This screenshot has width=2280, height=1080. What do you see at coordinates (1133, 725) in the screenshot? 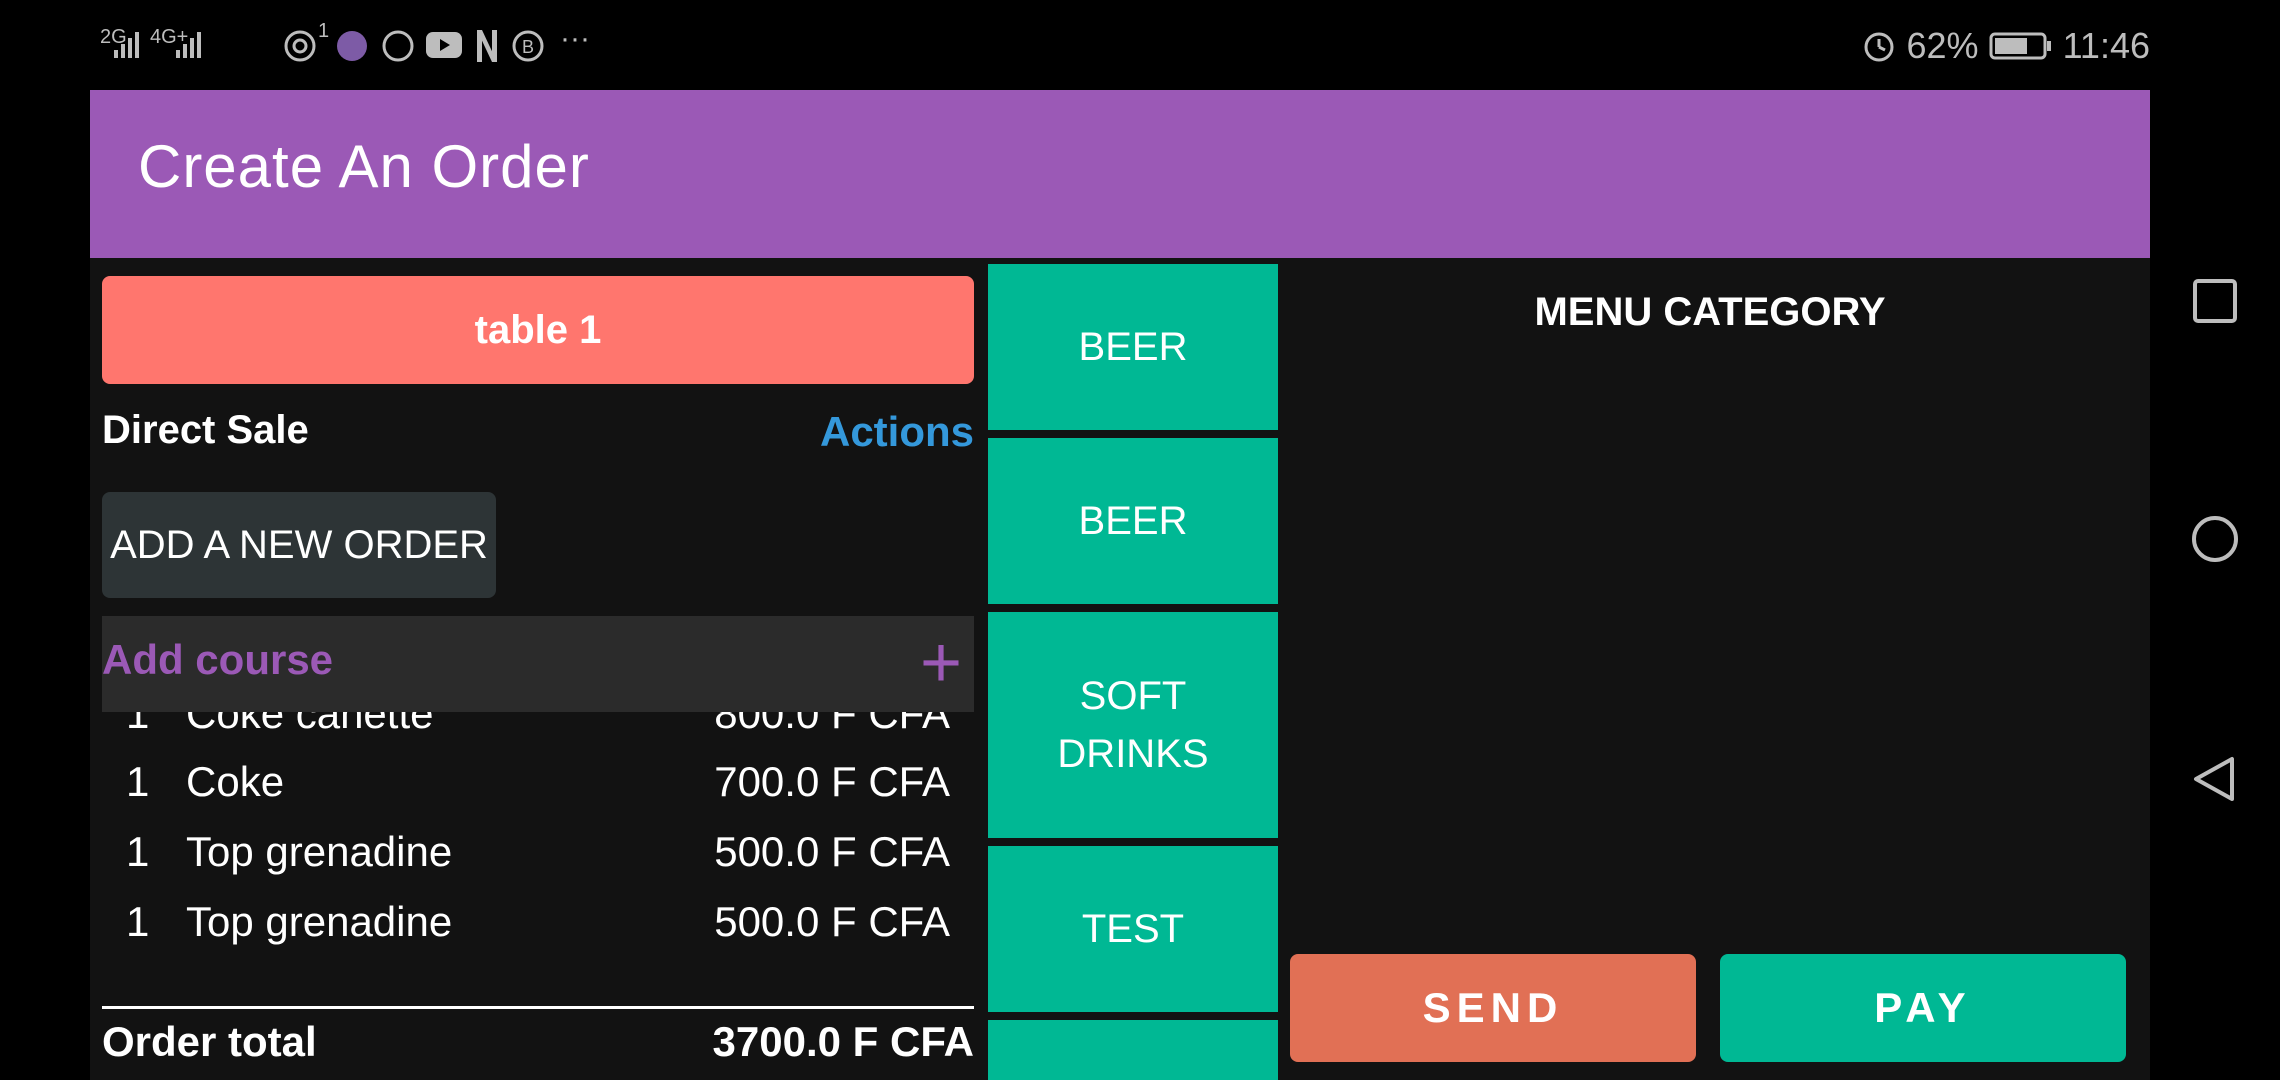
I see `category-soft-drinks: SOFT DRINKS` at bounding box center [1133, 725].